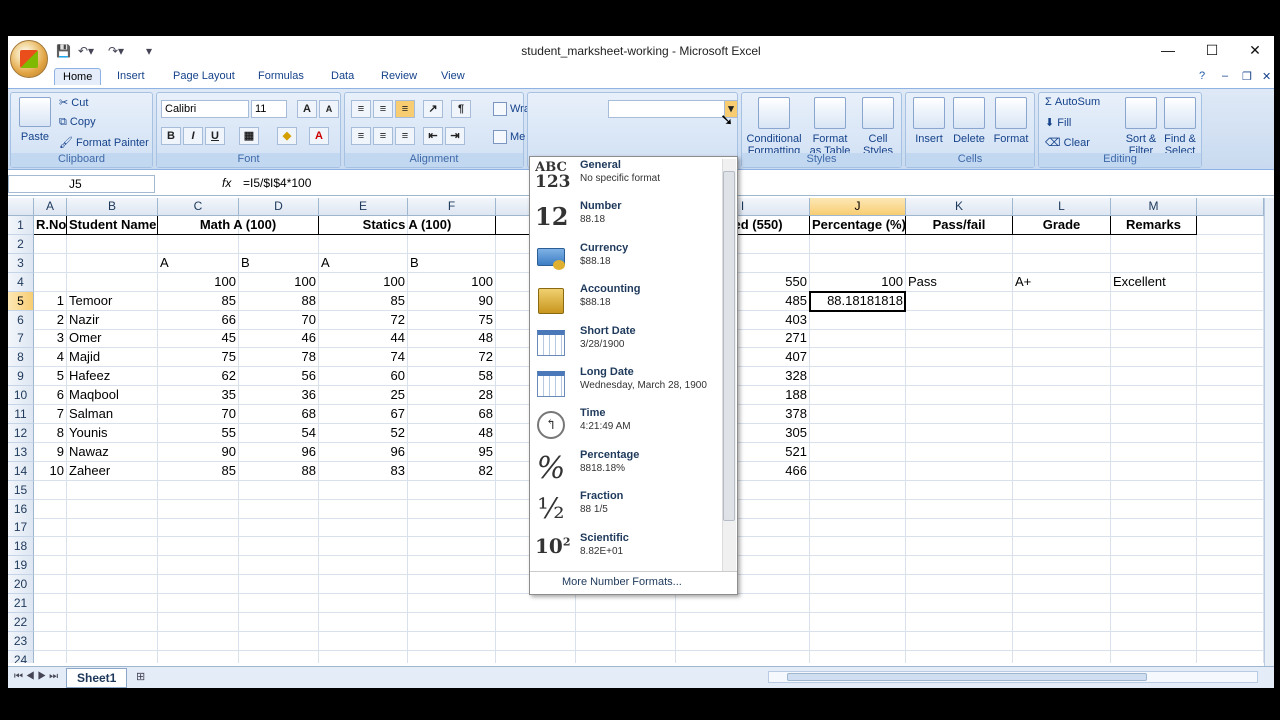 Image resolution: width=1280 pixels, height=720 pixels. Describe the element at coordinates (21, 396) in the screenshot. I see `row-header-10: 10` at that location.